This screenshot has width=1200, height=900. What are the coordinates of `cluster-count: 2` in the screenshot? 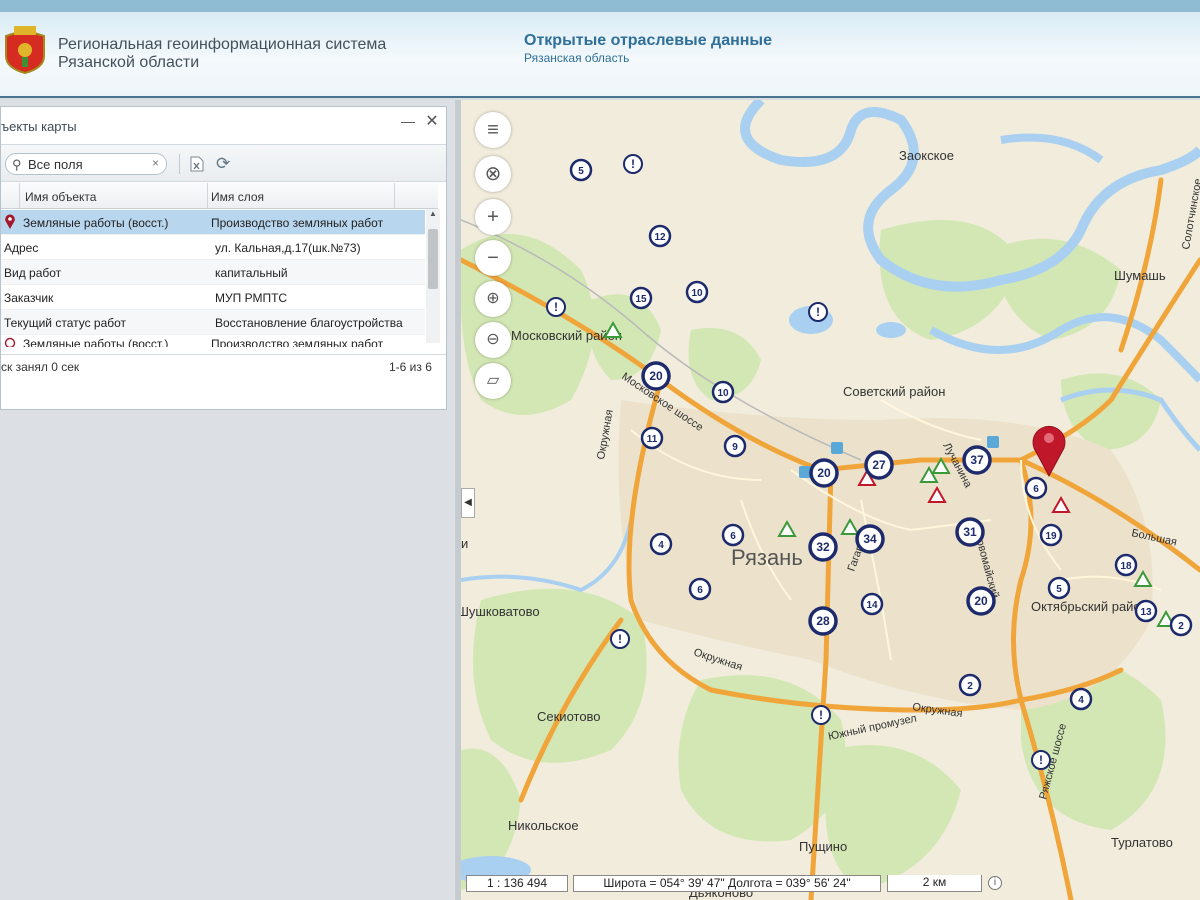 It's located at (970, 686).